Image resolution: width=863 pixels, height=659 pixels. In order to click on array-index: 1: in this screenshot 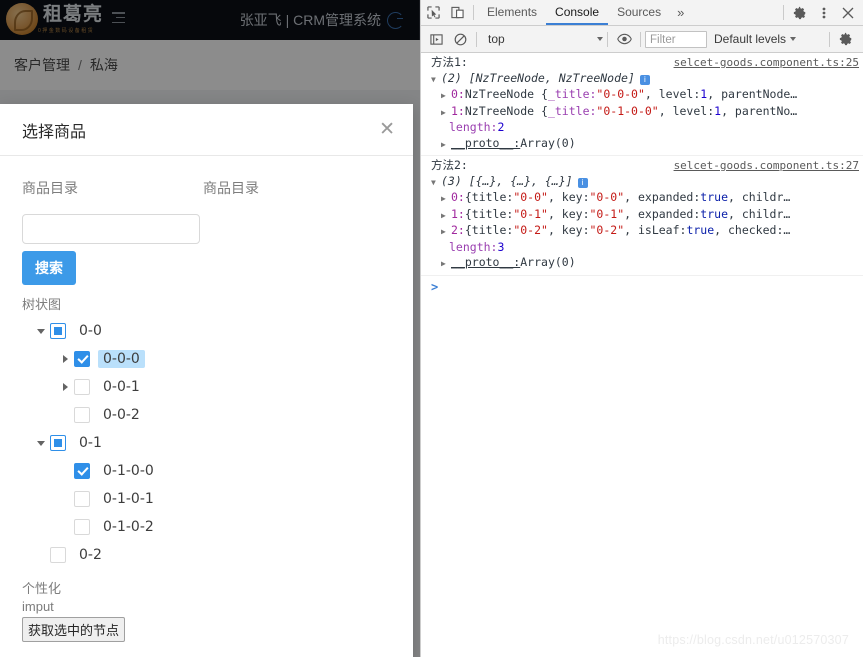, I will do `click(458, 213)`.